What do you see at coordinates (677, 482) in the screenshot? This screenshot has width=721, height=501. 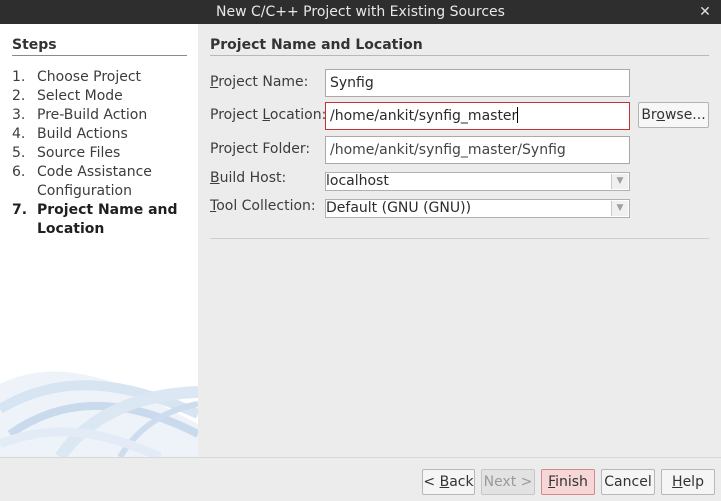 I see `mnemonic: H` at bounding box center [677, 482].